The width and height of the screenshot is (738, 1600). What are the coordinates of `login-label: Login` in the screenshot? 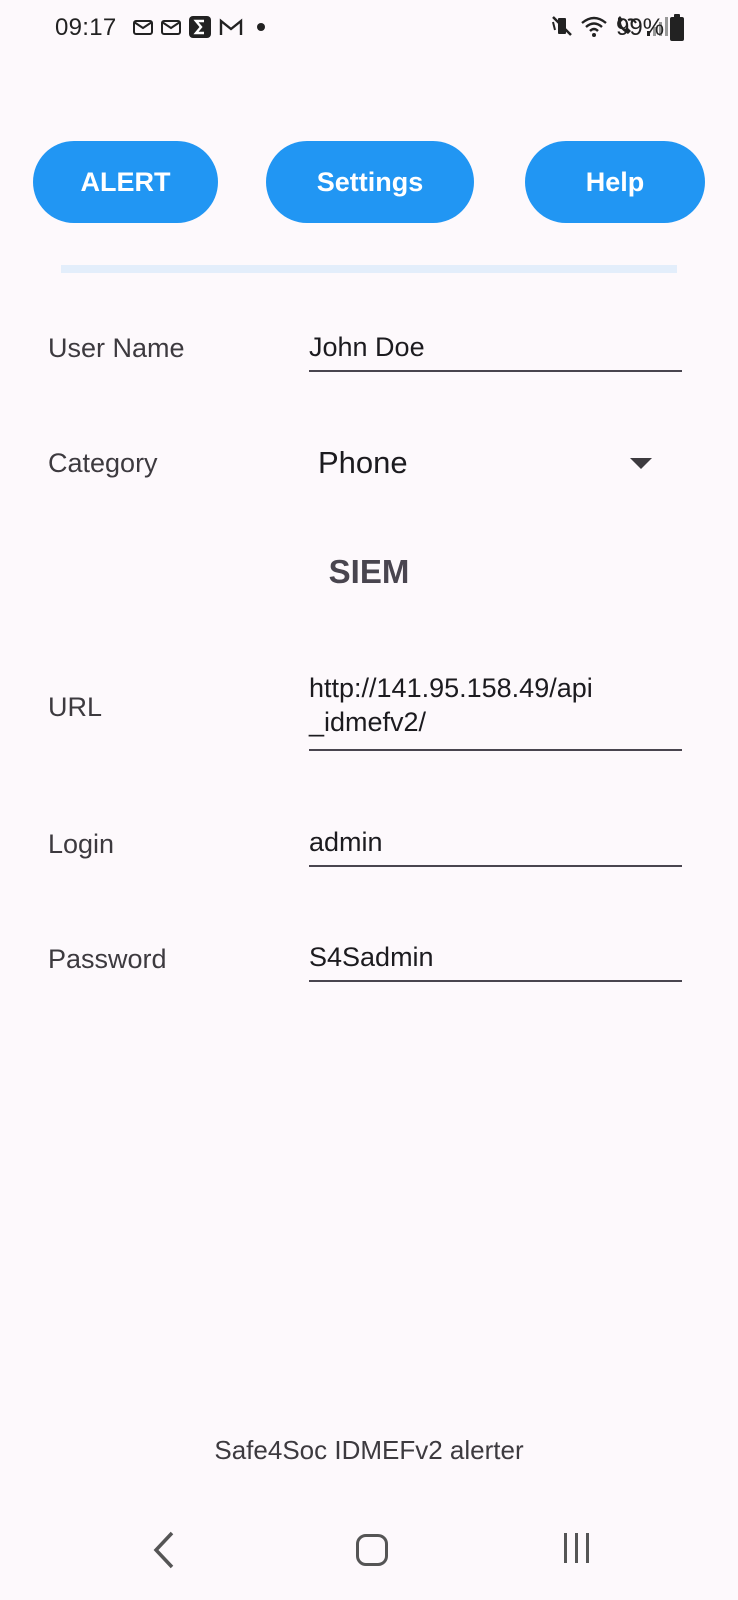 It's located at (81, 844).